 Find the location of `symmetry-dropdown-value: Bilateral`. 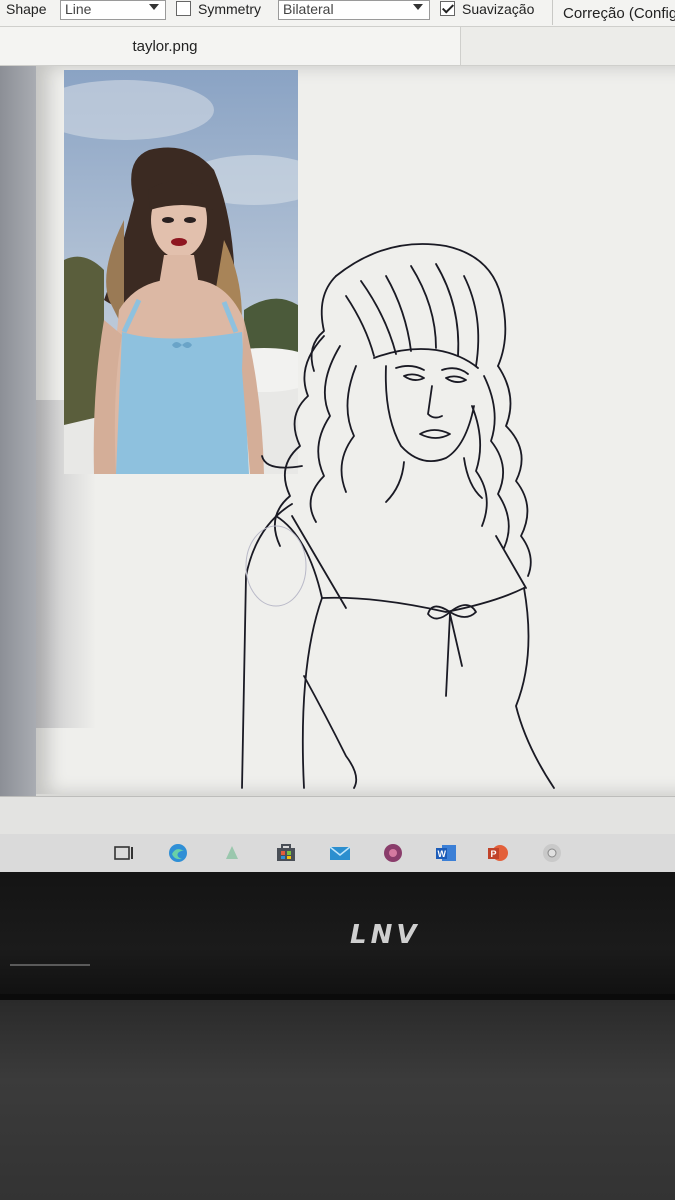

symmetry-dropdown-value: Bilateral is located at coordinates (308, 9).